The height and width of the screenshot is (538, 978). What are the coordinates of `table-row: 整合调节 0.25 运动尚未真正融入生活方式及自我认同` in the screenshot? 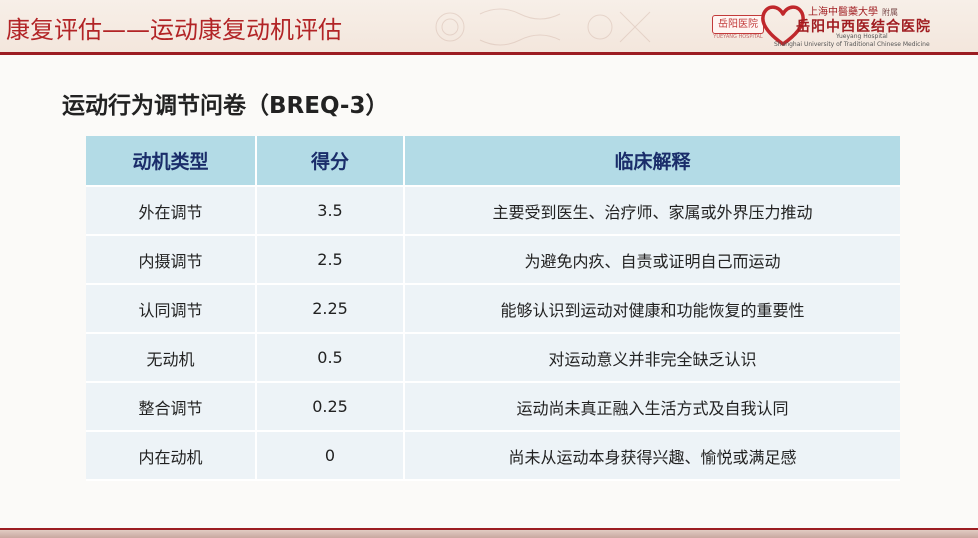 It's located at (493, 407).